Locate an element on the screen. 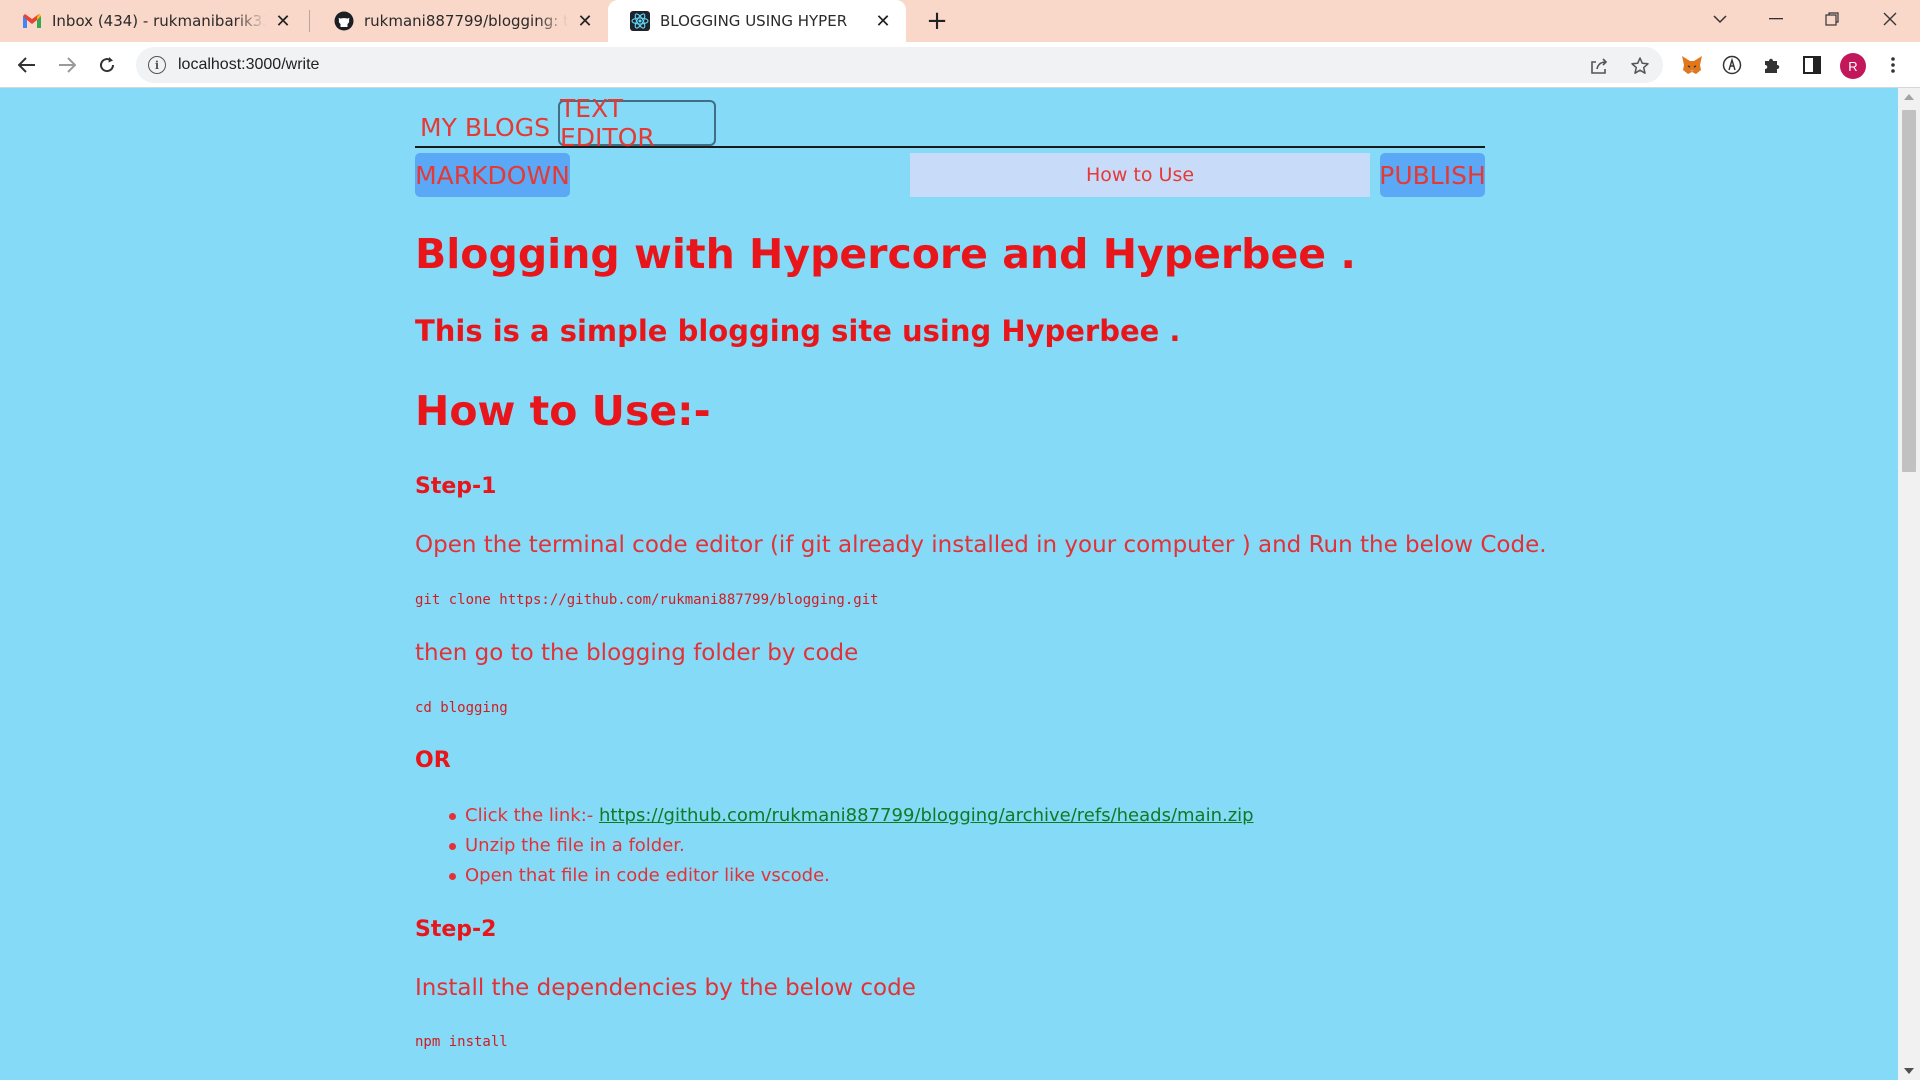  or-heading: OR is located at coordinates (433, 760).